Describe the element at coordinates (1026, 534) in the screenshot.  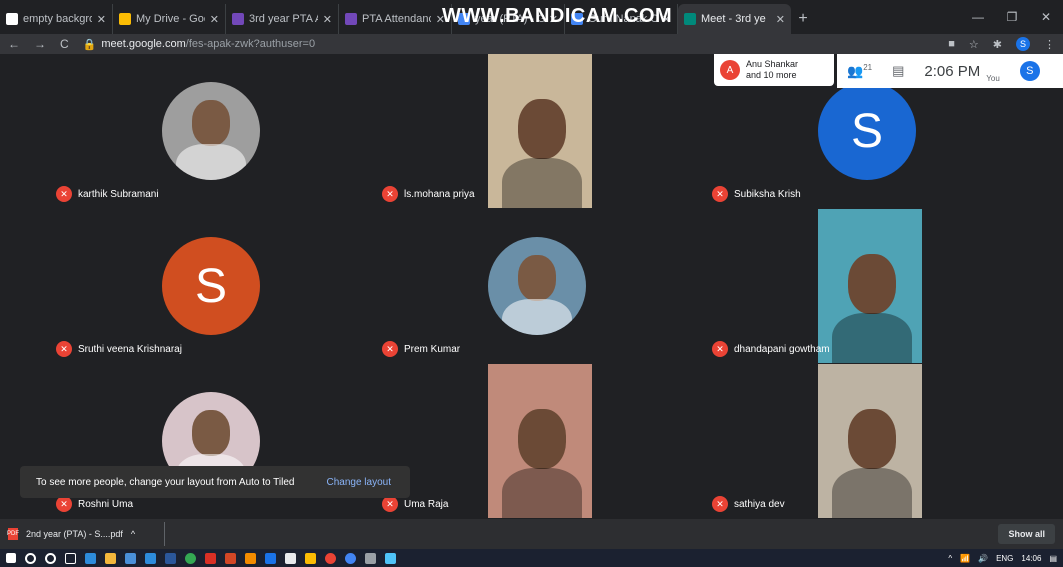
I see `show-all-button: Show all` at that location.